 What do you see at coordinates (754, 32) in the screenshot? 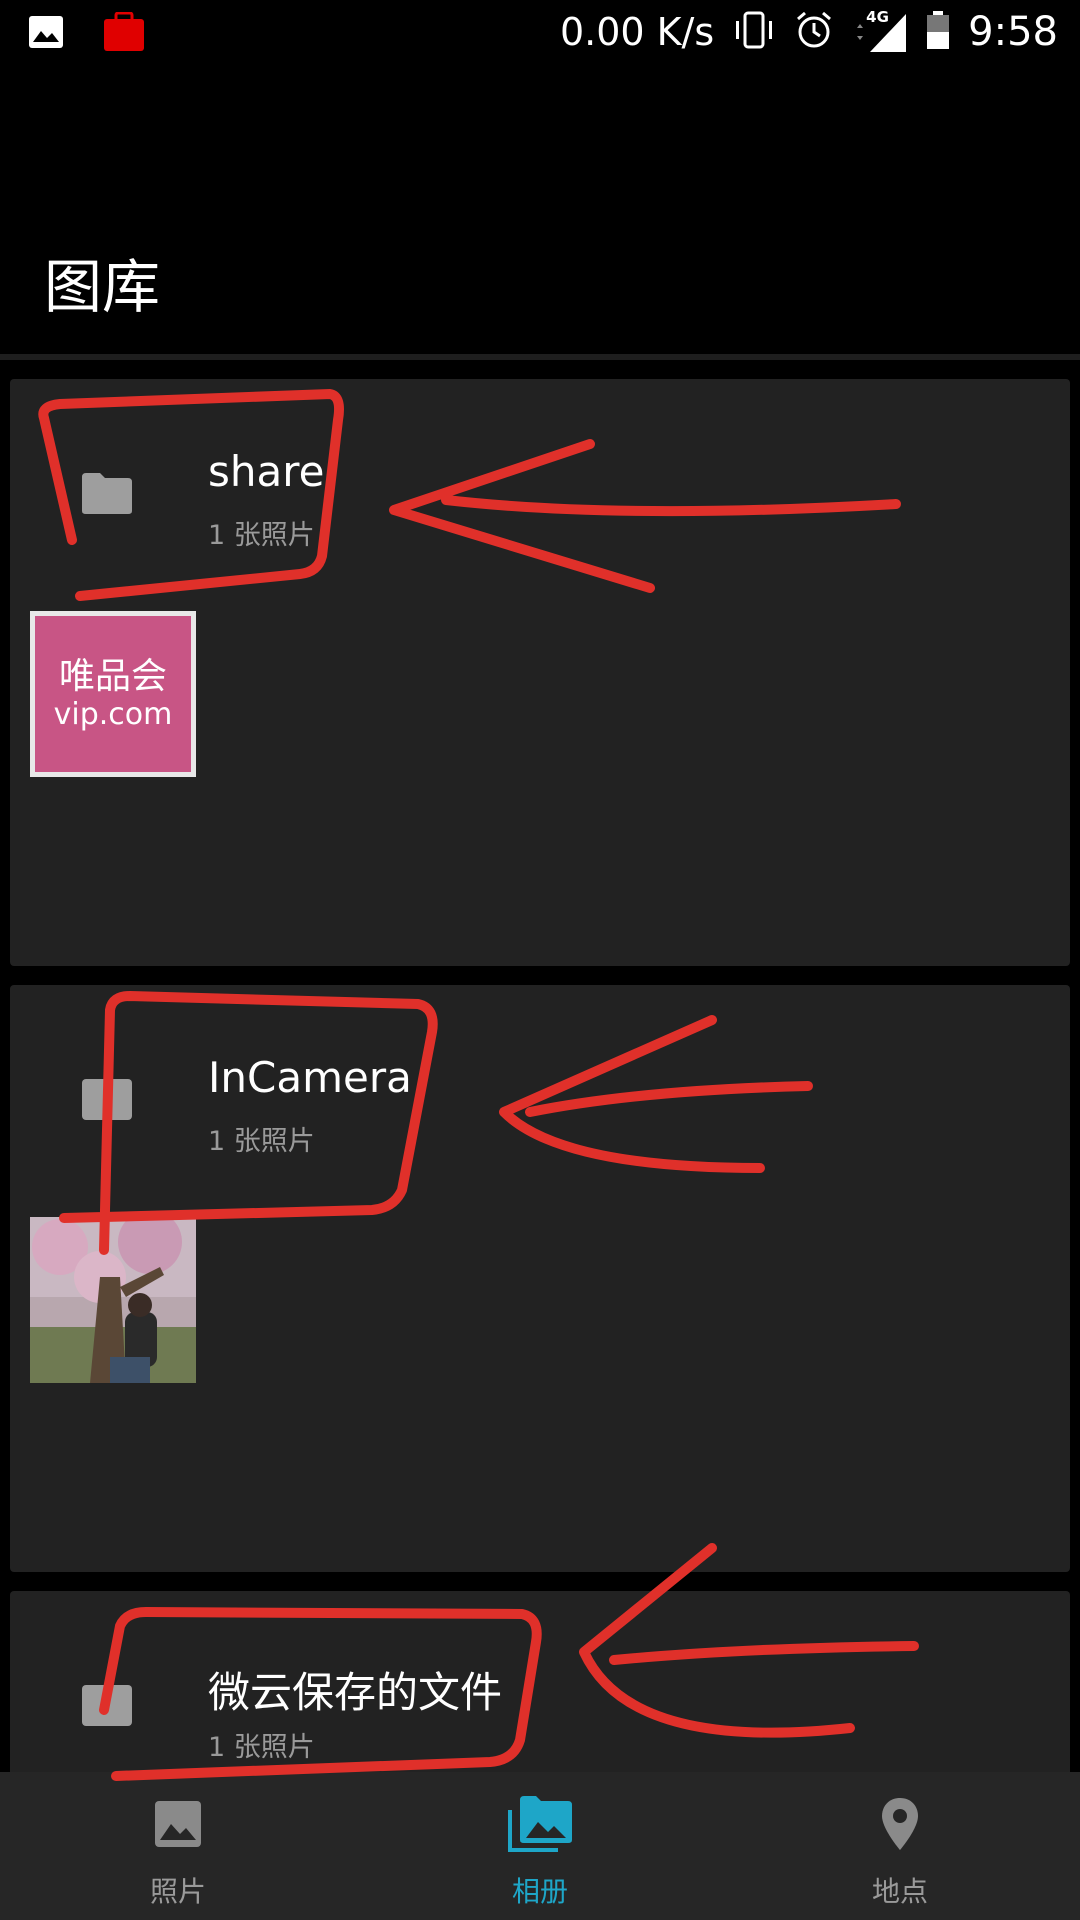
I see `vibrate-icon` at bounding box center [754, 32].